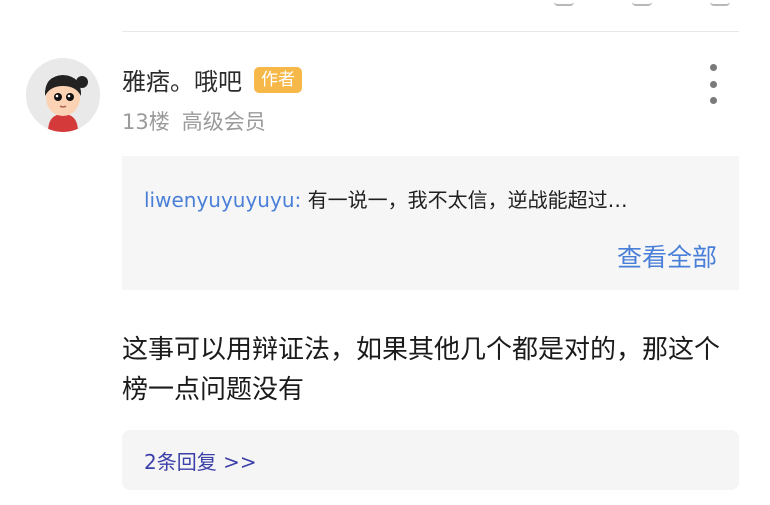  Describe the element at coordinates (430, 31) in the screenshot. I see `divider` at that location.